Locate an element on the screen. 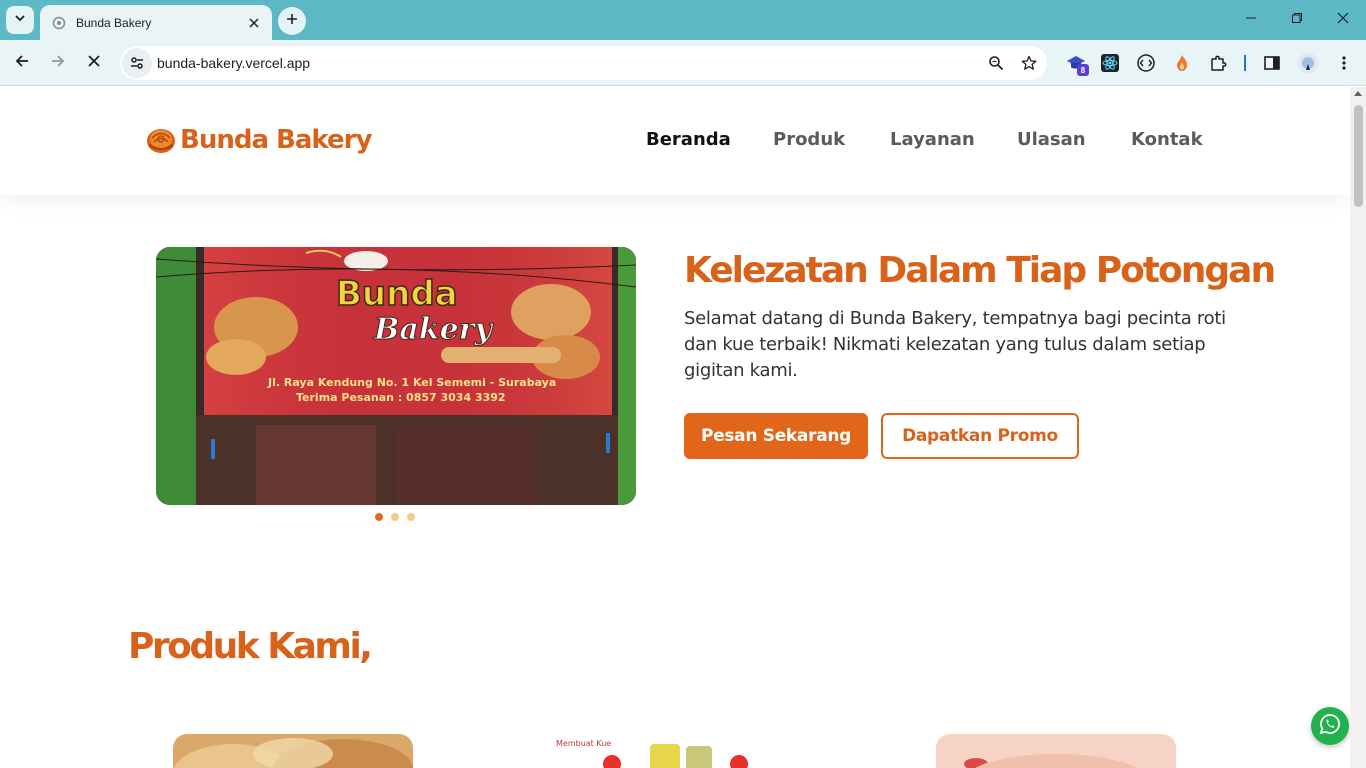 This screenshot has width=1366, height=768. hero-title: Kelezatan Dalam Tiap Potongan is located at coordinates (980, 270).